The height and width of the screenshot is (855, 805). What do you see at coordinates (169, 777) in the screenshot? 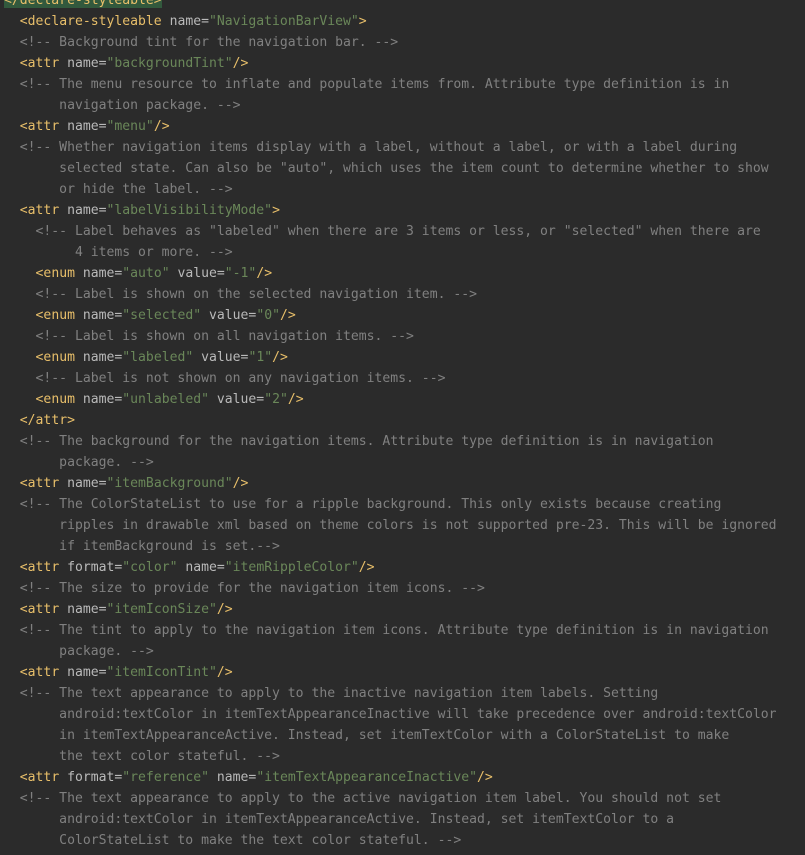
I see `code-token-val: "reference"` at bounding box center [169, 777].